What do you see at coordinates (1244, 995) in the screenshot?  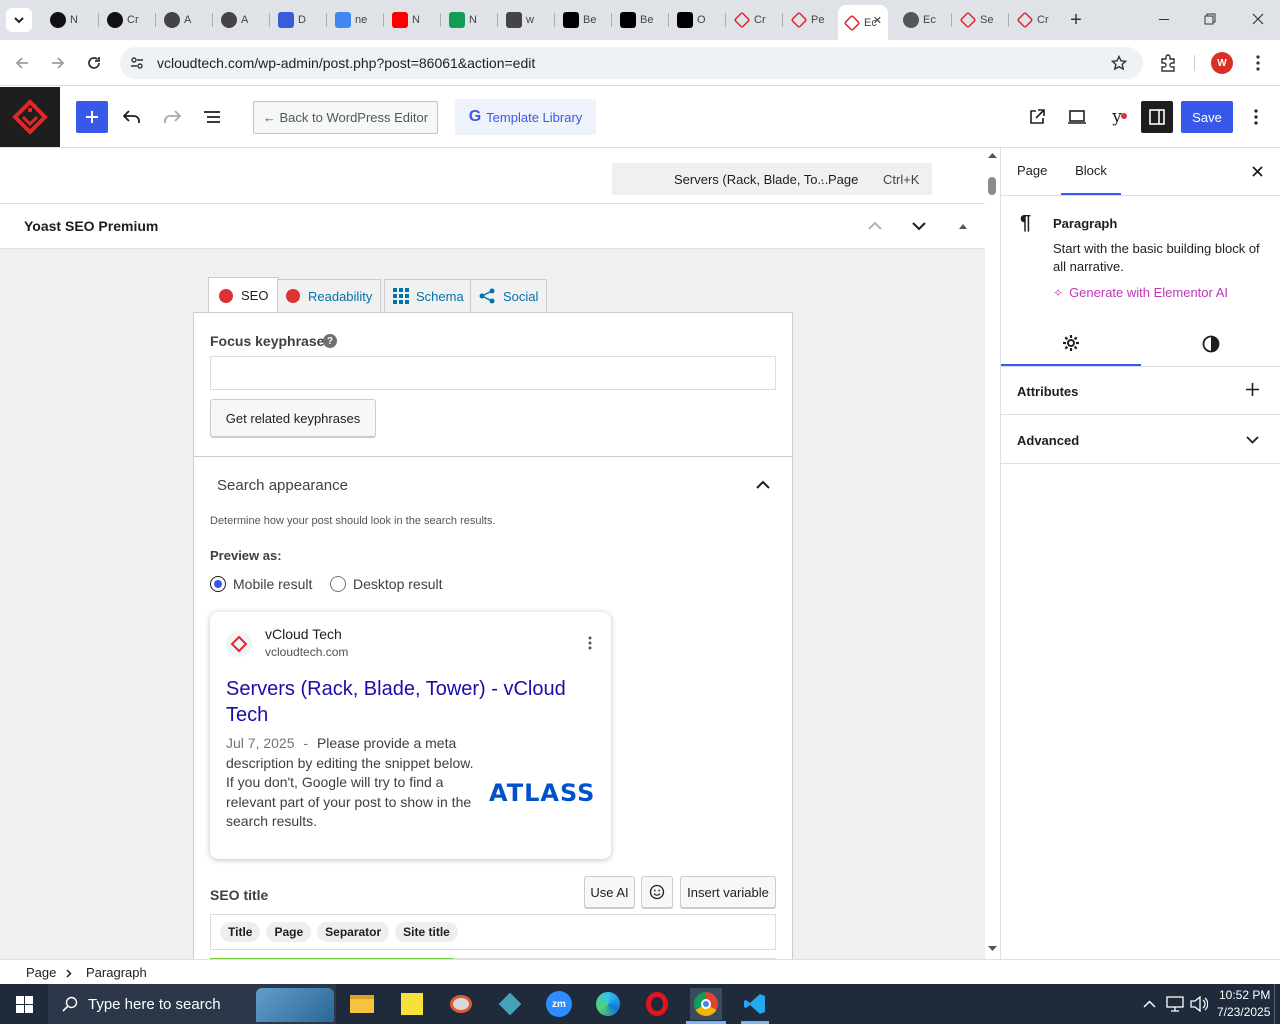 I see `taskbar-time: 10:52 PM` at bounding box center [1244, 995].